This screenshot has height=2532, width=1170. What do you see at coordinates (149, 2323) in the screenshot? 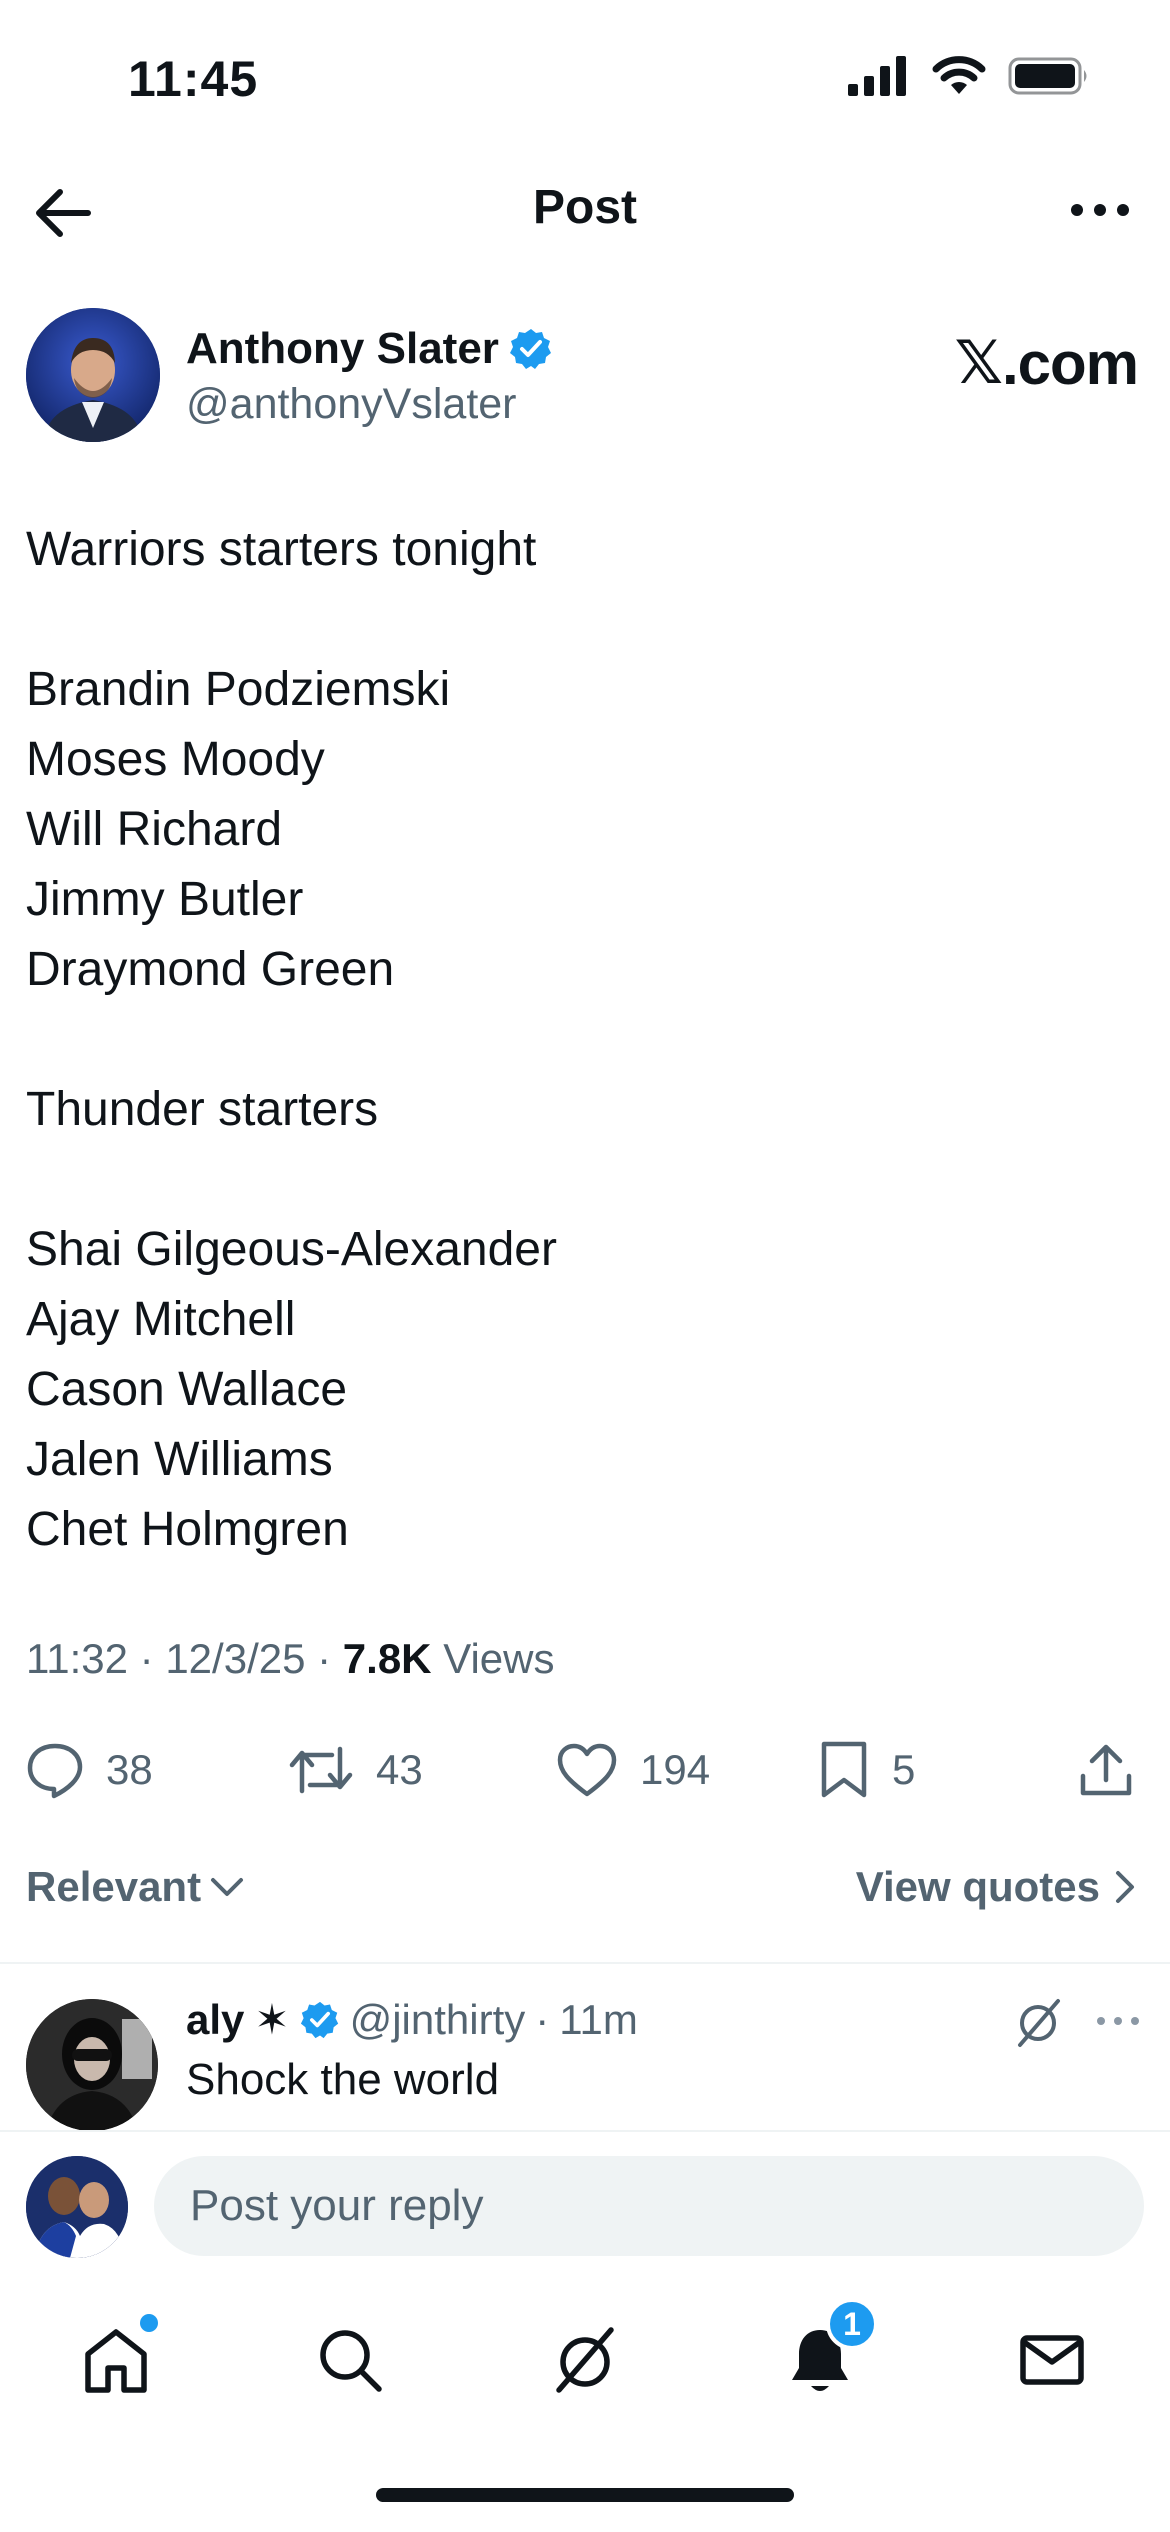
I see `home-new-dot` at bounding box center [149, 2323].